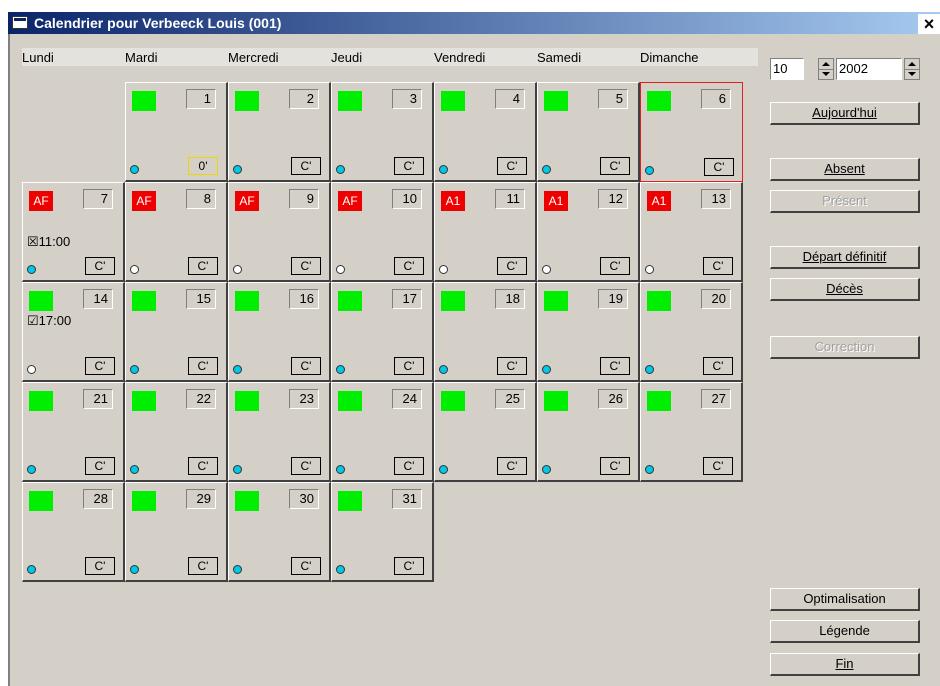  What do you see at coordinates (203, 166) in the screenshot?
I see `shift-code-box: 0'` at bounding box center [203, 166].